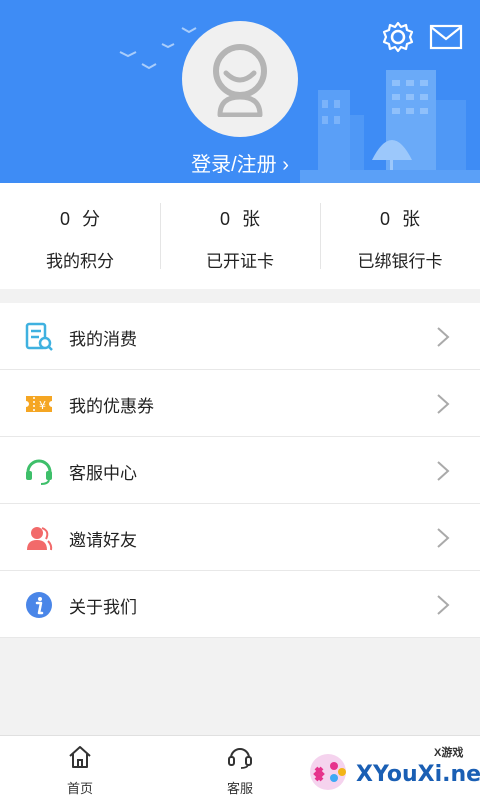 Image resolution: width=480 pixels, height=800 pixels. I want to click on default-avatar-icon, so click(240, 80).